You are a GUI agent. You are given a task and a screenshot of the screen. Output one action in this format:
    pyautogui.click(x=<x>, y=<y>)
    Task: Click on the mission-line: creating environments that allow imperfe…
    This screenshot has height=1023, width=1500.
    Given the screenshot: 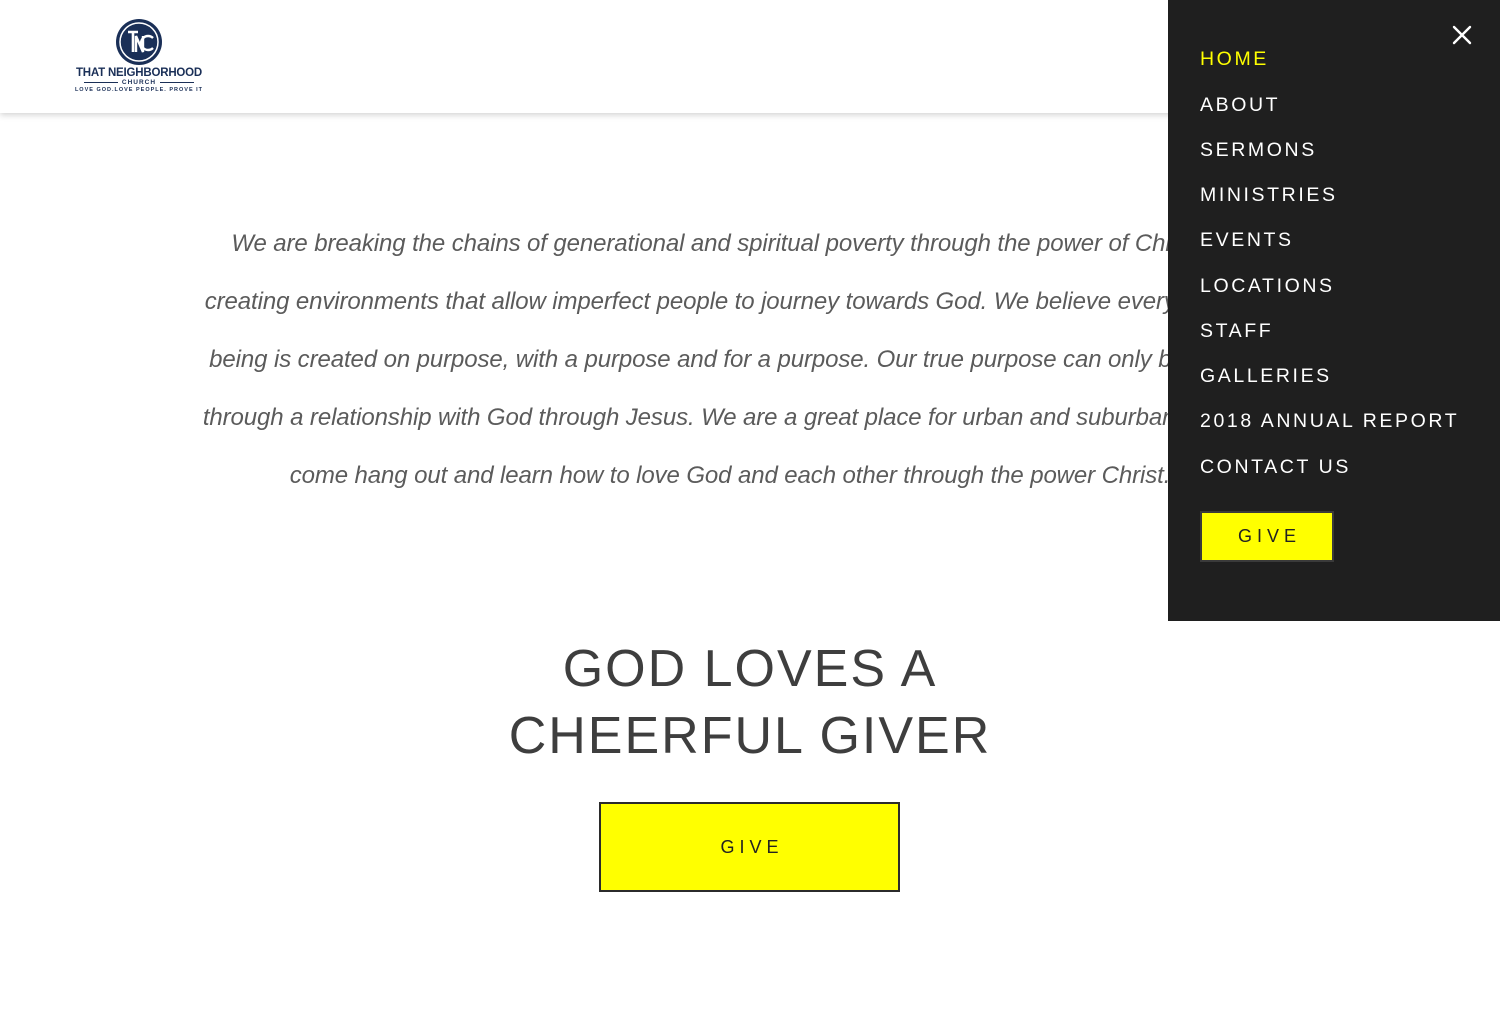 What is the action you would take?
    pyautogui.click(x=730, y=301)
    